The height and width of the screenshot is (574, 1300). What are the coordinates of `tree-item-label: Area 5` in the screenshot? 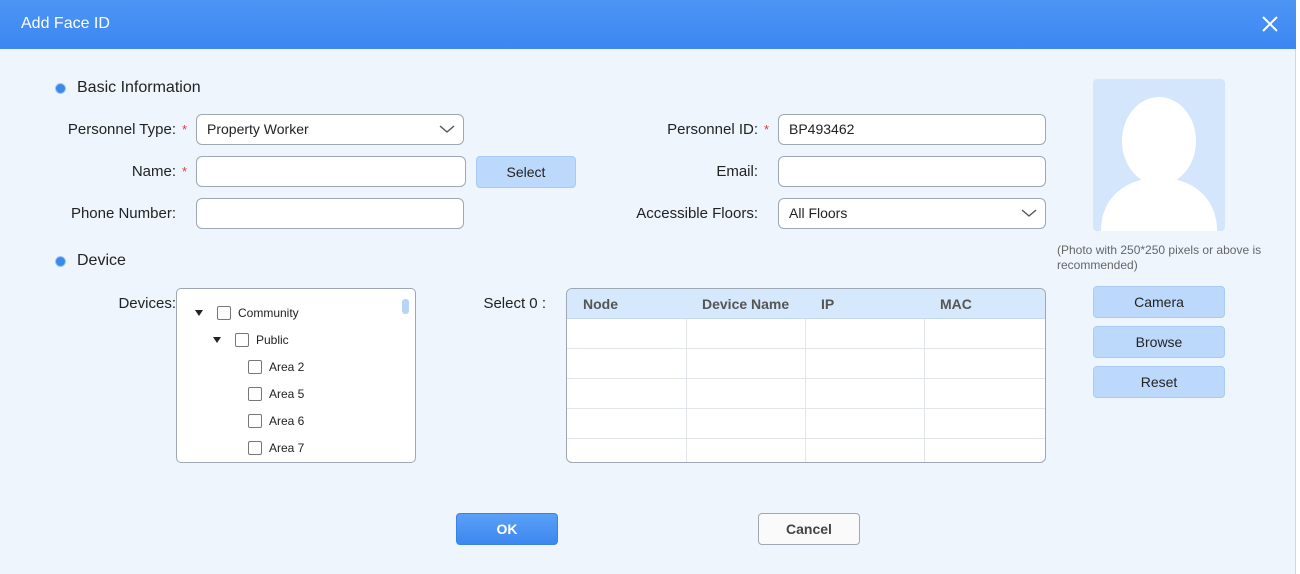 It's located at (287, 394).